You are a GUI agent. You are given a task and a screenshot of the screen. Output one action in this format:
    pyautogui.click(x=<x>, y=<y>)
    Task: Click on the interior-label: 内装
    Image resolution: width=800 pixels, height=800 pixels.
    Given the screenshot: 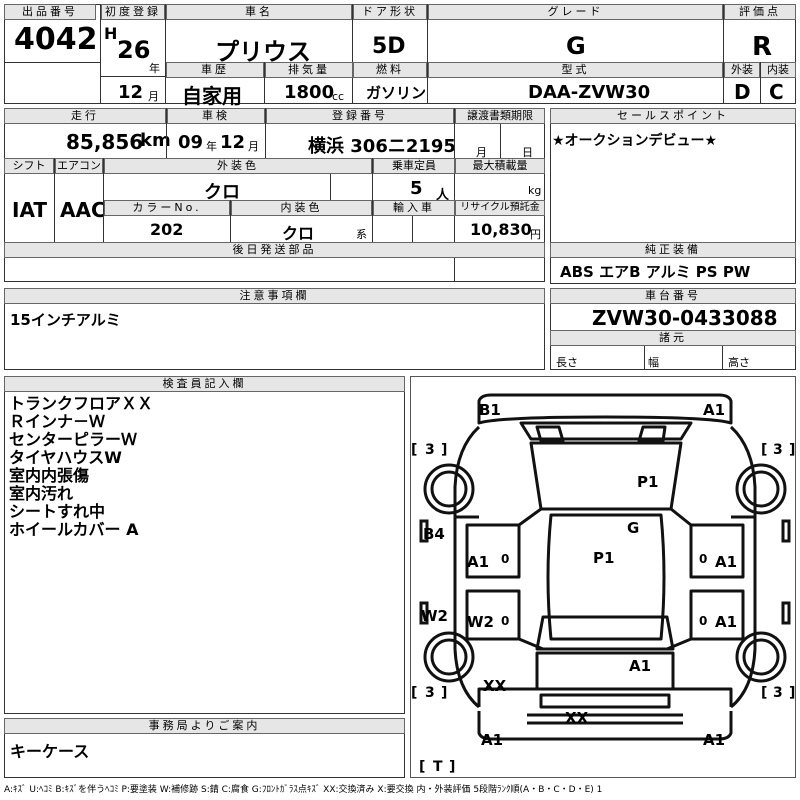 What is the action you would take?
    pyautogui.click(x=778, y=70)
    